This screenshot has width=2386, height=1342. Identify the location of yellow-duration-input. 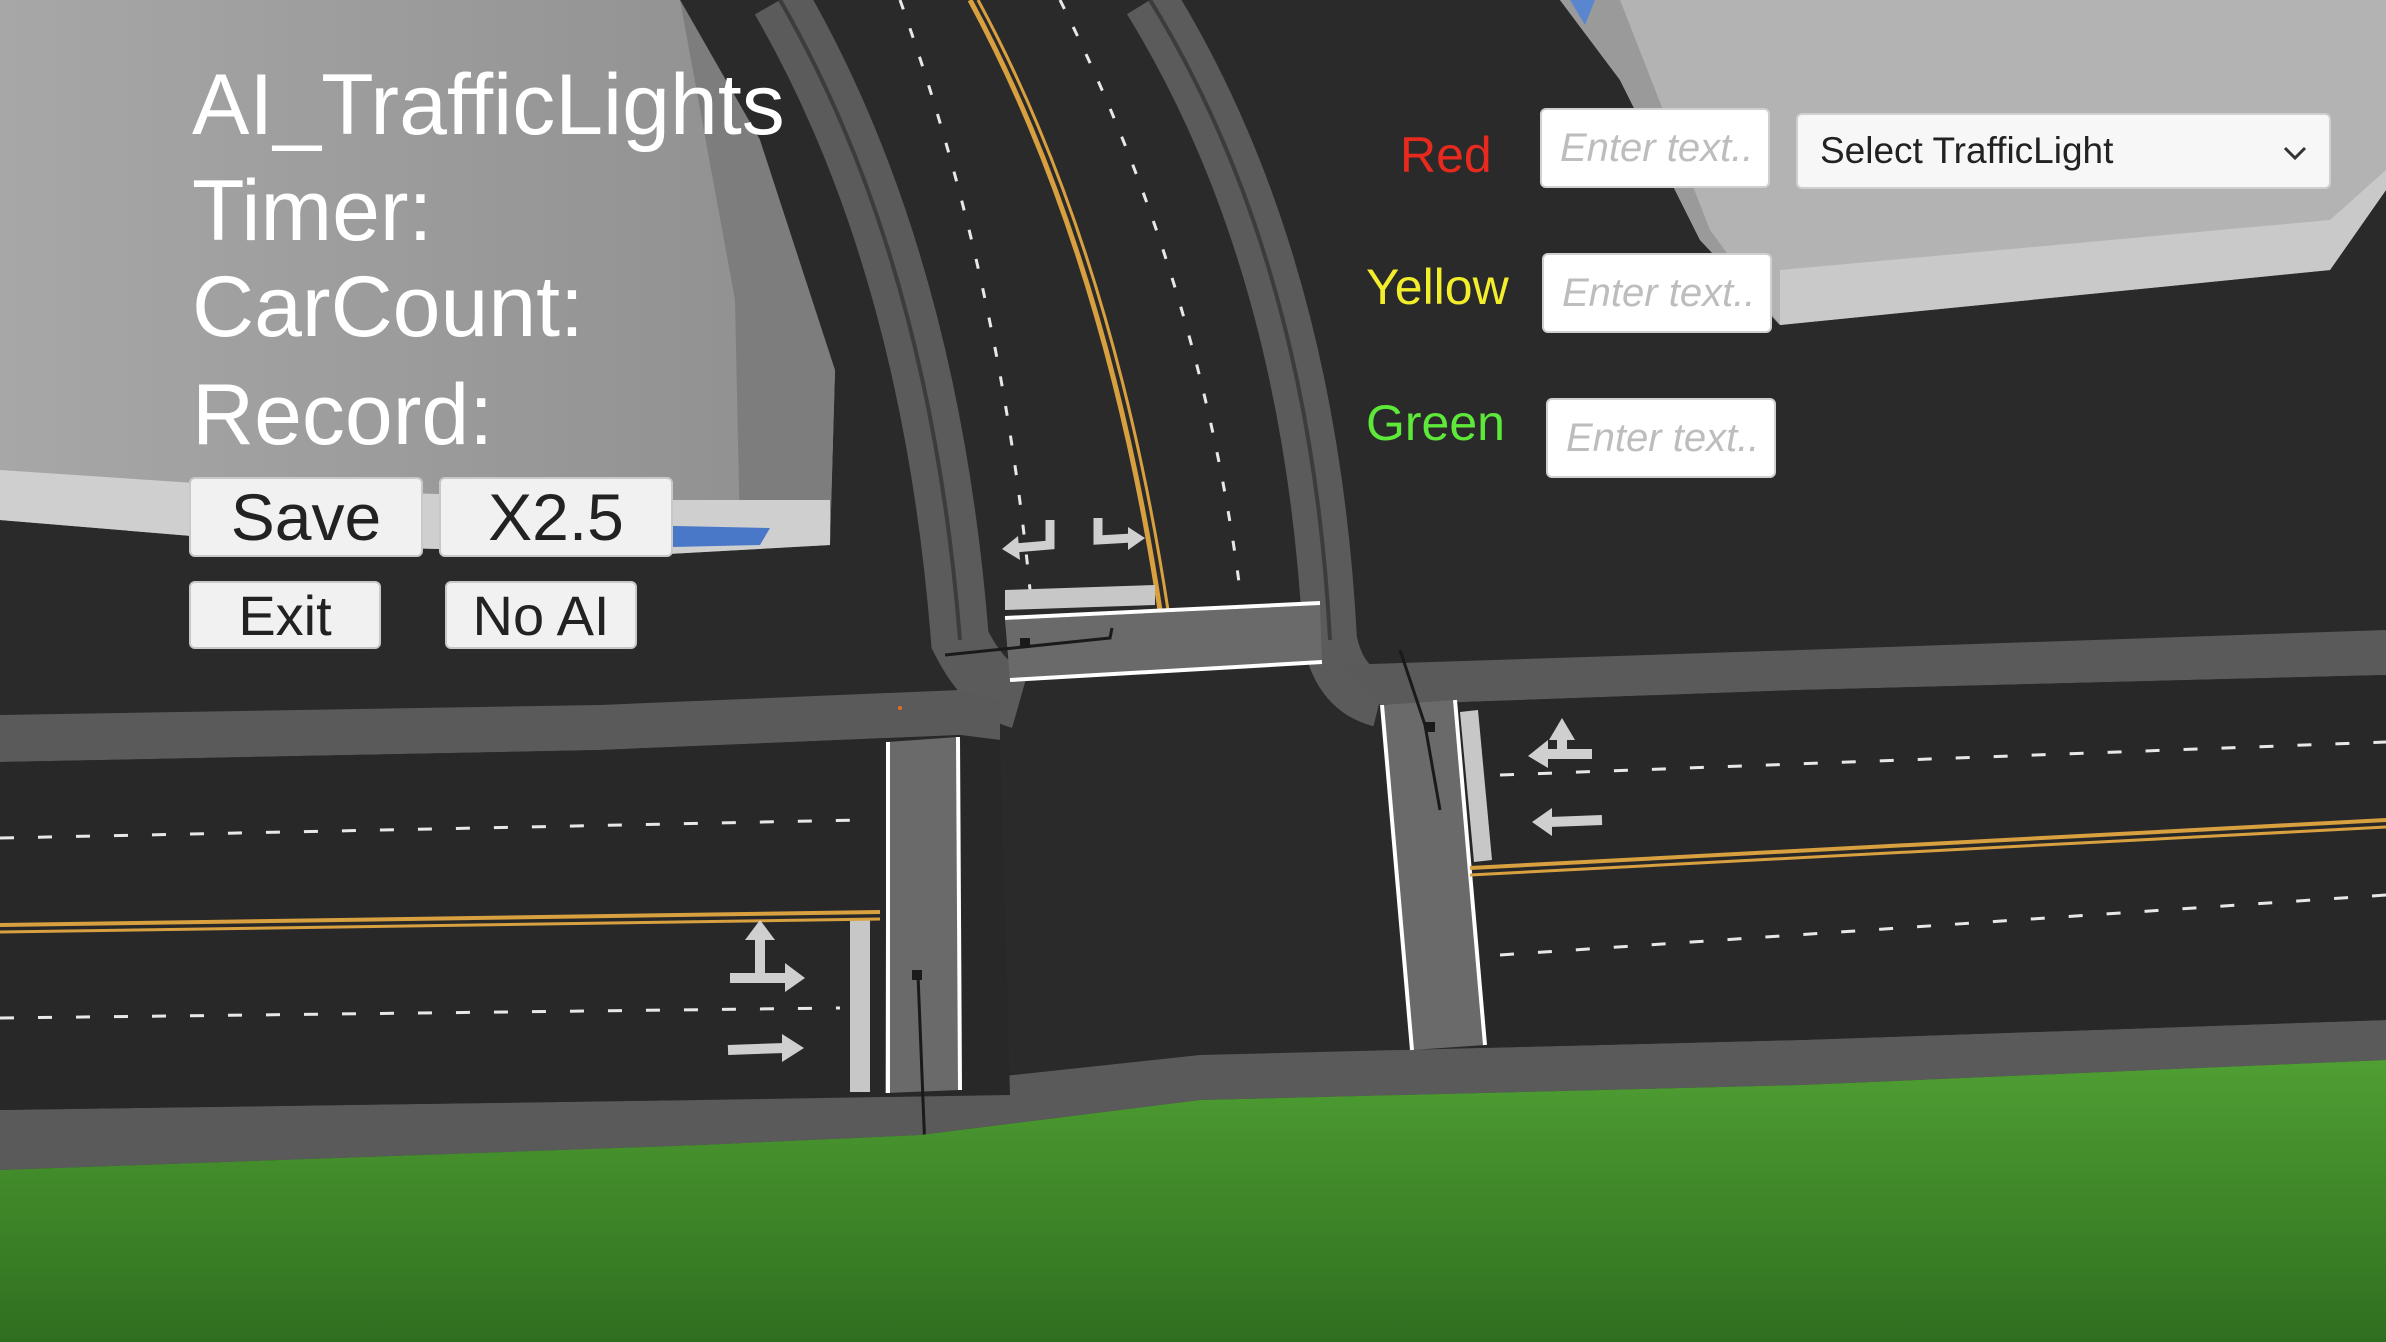
(1657, 293).